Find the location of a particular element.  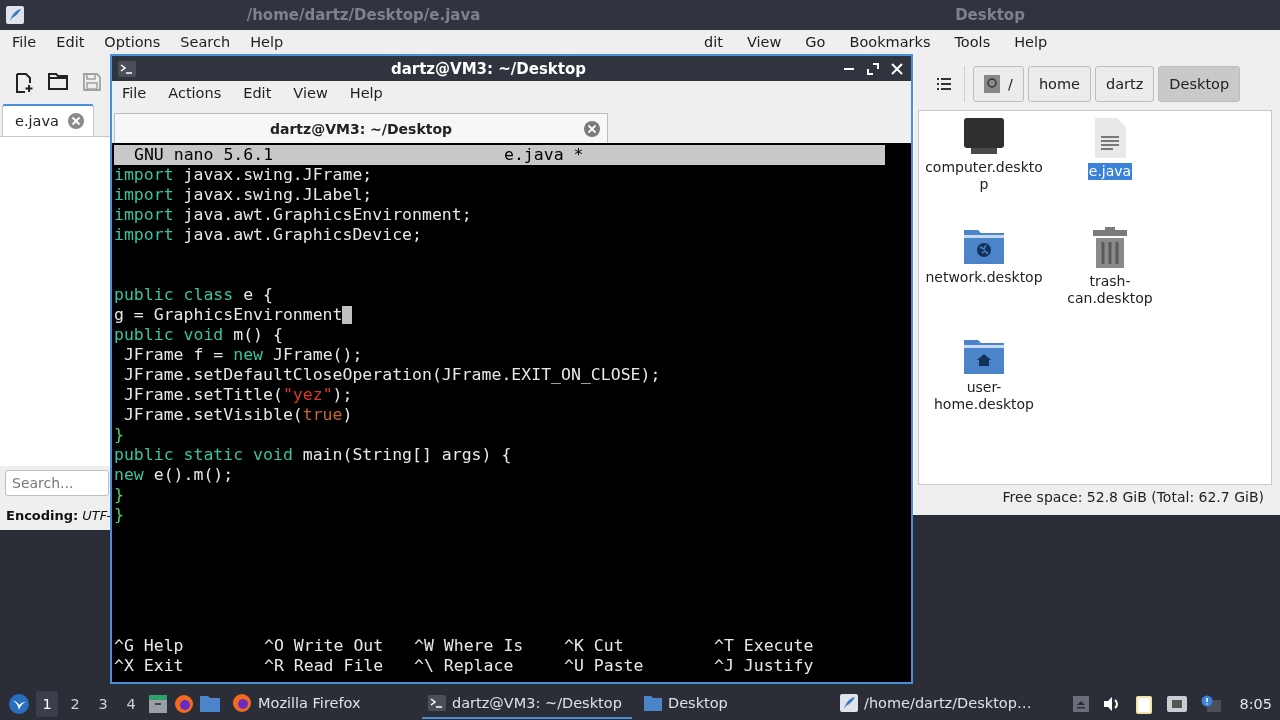

drive-icon is located at coordinates (992, 84).